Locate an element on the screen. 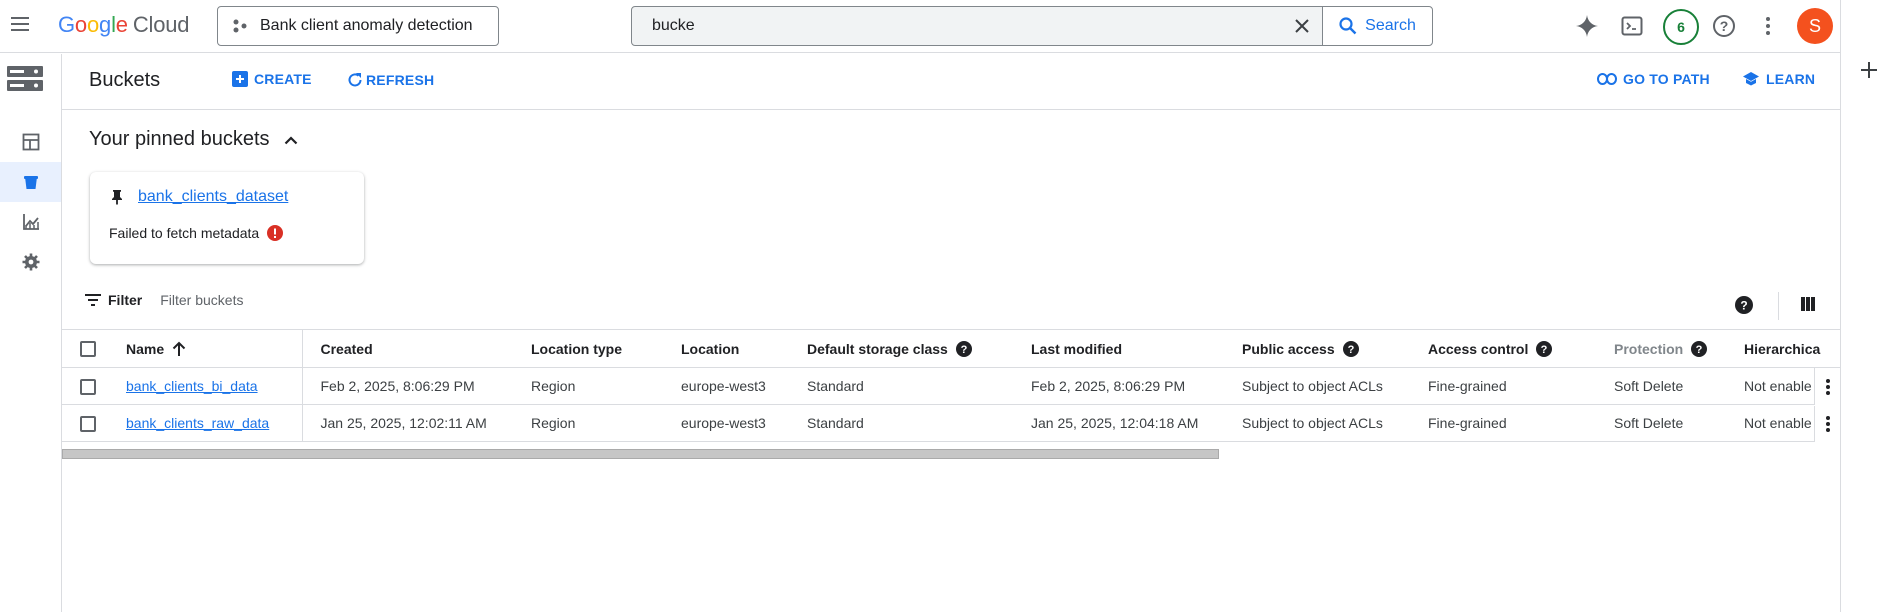 Image resolution: width=1897 pixels, height=612 pixels. column-header-location: Location is located at coordinates (726, 348).